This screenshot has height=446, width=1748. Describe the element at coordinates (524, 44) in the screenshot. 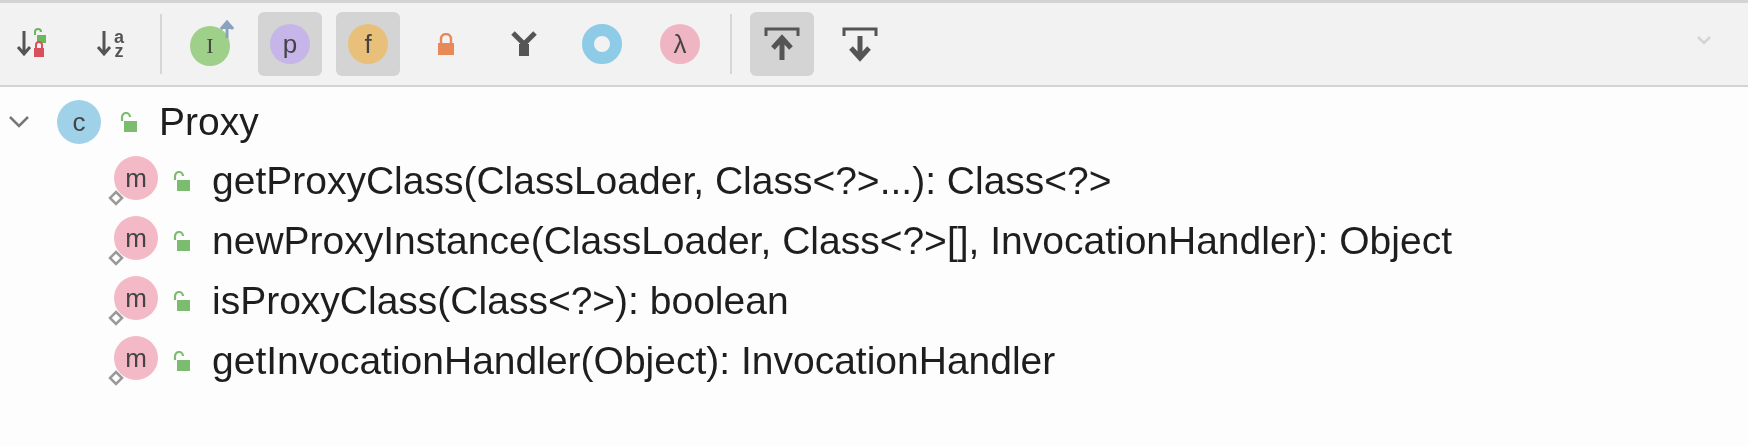

I see `fork-icon` at that location.